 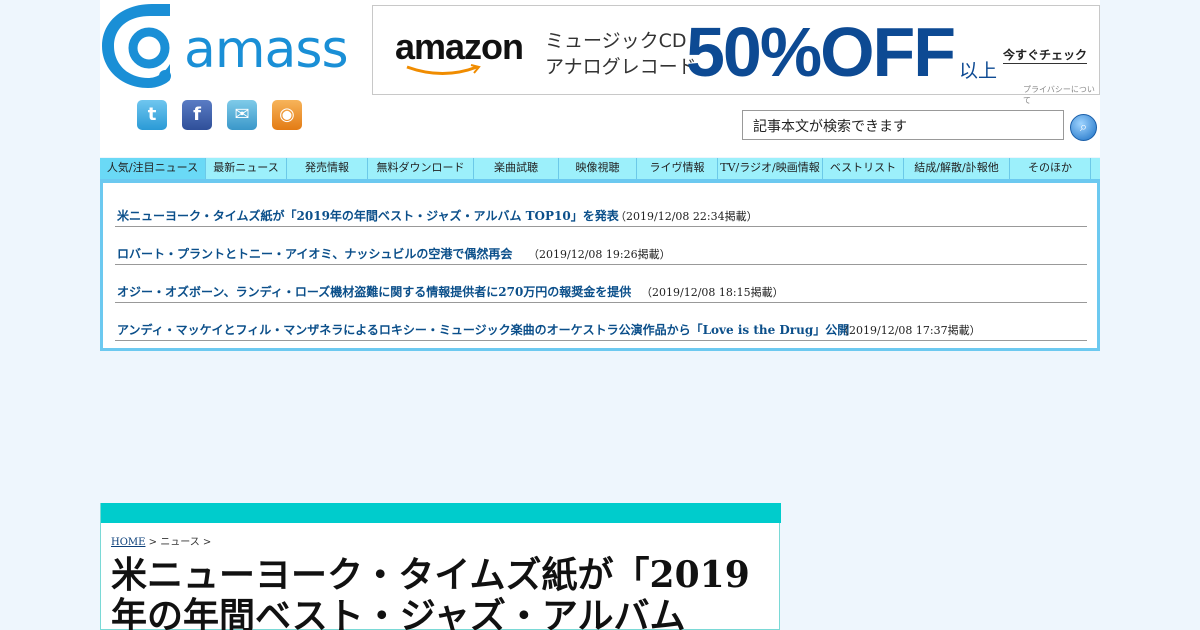 I want to click on nav-item-bestlist: ベストリスト, so click(x=863, y=168).